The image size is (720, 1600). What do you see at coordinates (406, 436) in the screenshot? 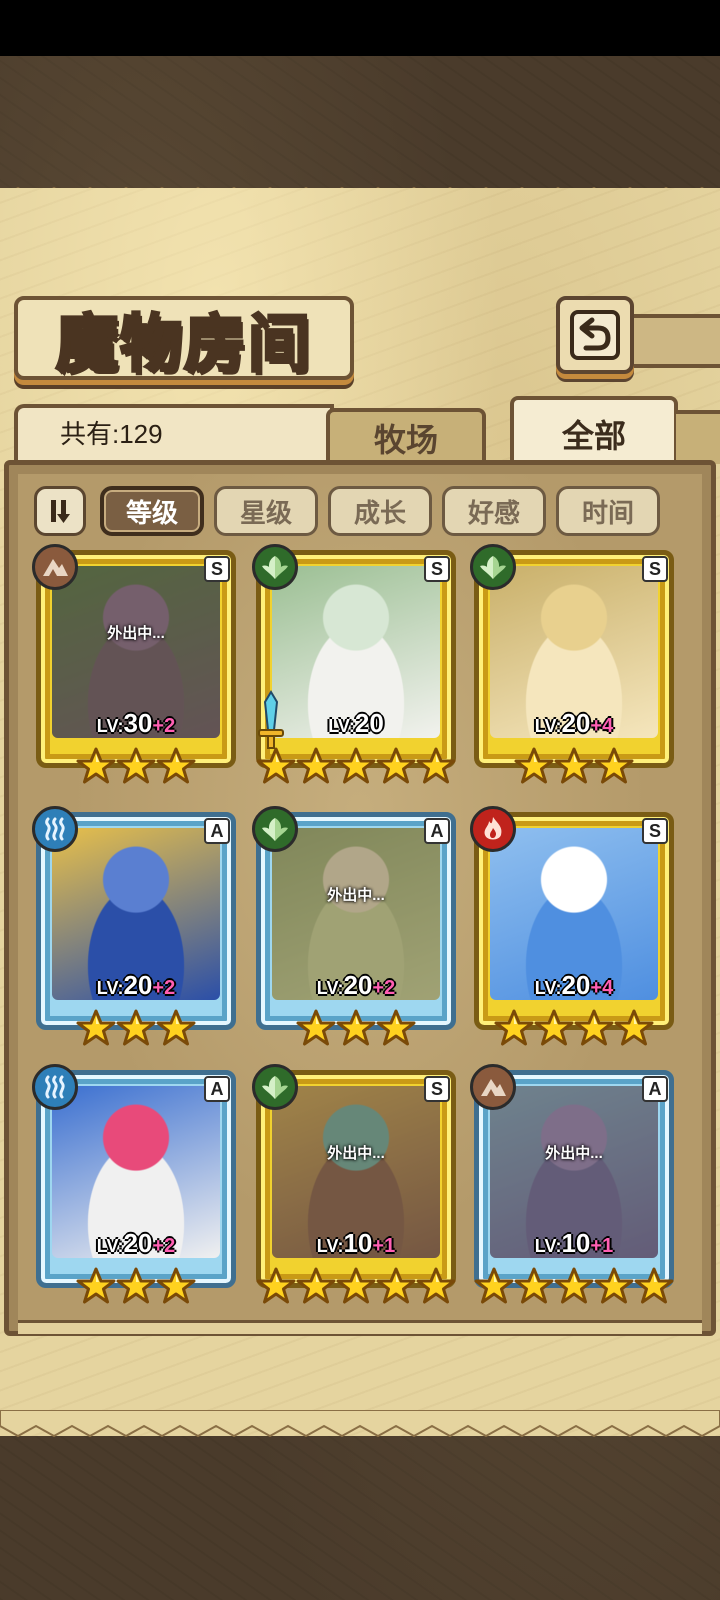
I see `tab-farm: 牧场` at bounding box center [406, 436].